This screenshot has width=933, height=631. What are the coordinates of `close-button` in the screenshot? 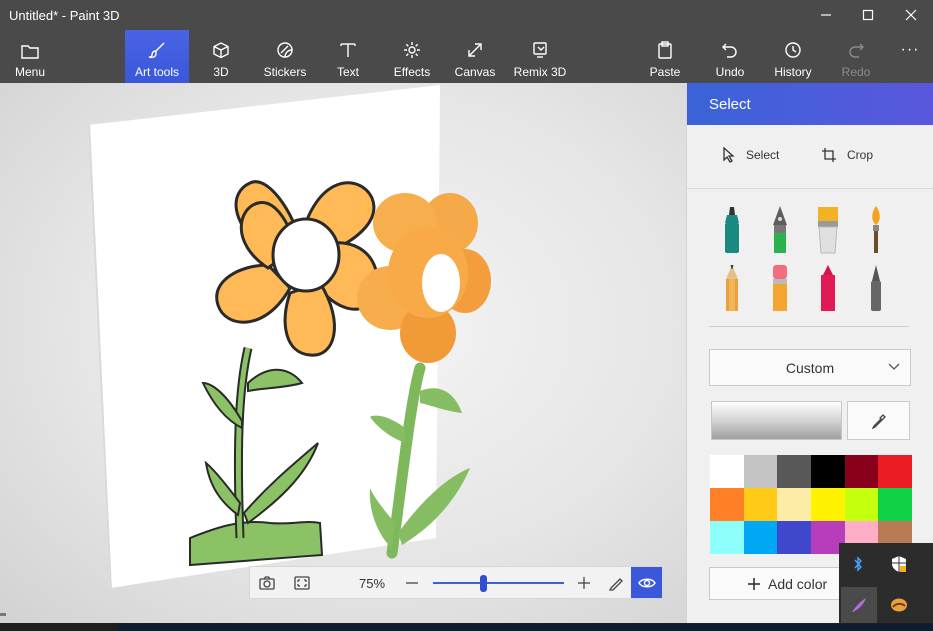 It's located at (911, 15).